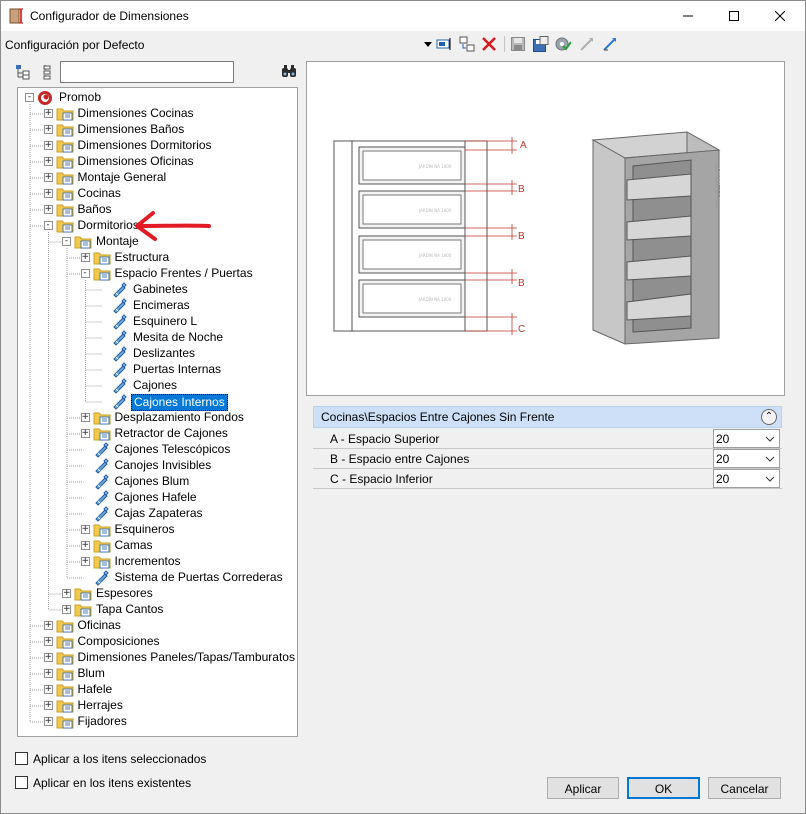 Image resolution: width=806 pixels, height=814 pixels. What do you see at coordinates (547, 439) in the screenshot?
I see `property-row-a: A - Espacio Superior 20` at bounding box center [547, 439].